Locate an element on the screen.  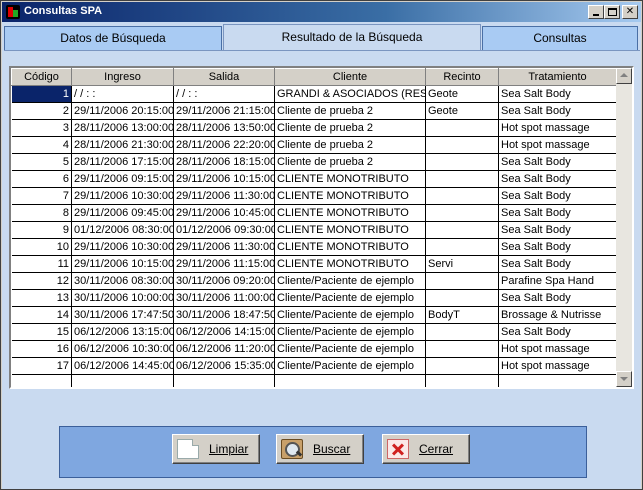
table-cell: GRANDI & ASOCIADOS (RESP is located at coordinates (350, 94).